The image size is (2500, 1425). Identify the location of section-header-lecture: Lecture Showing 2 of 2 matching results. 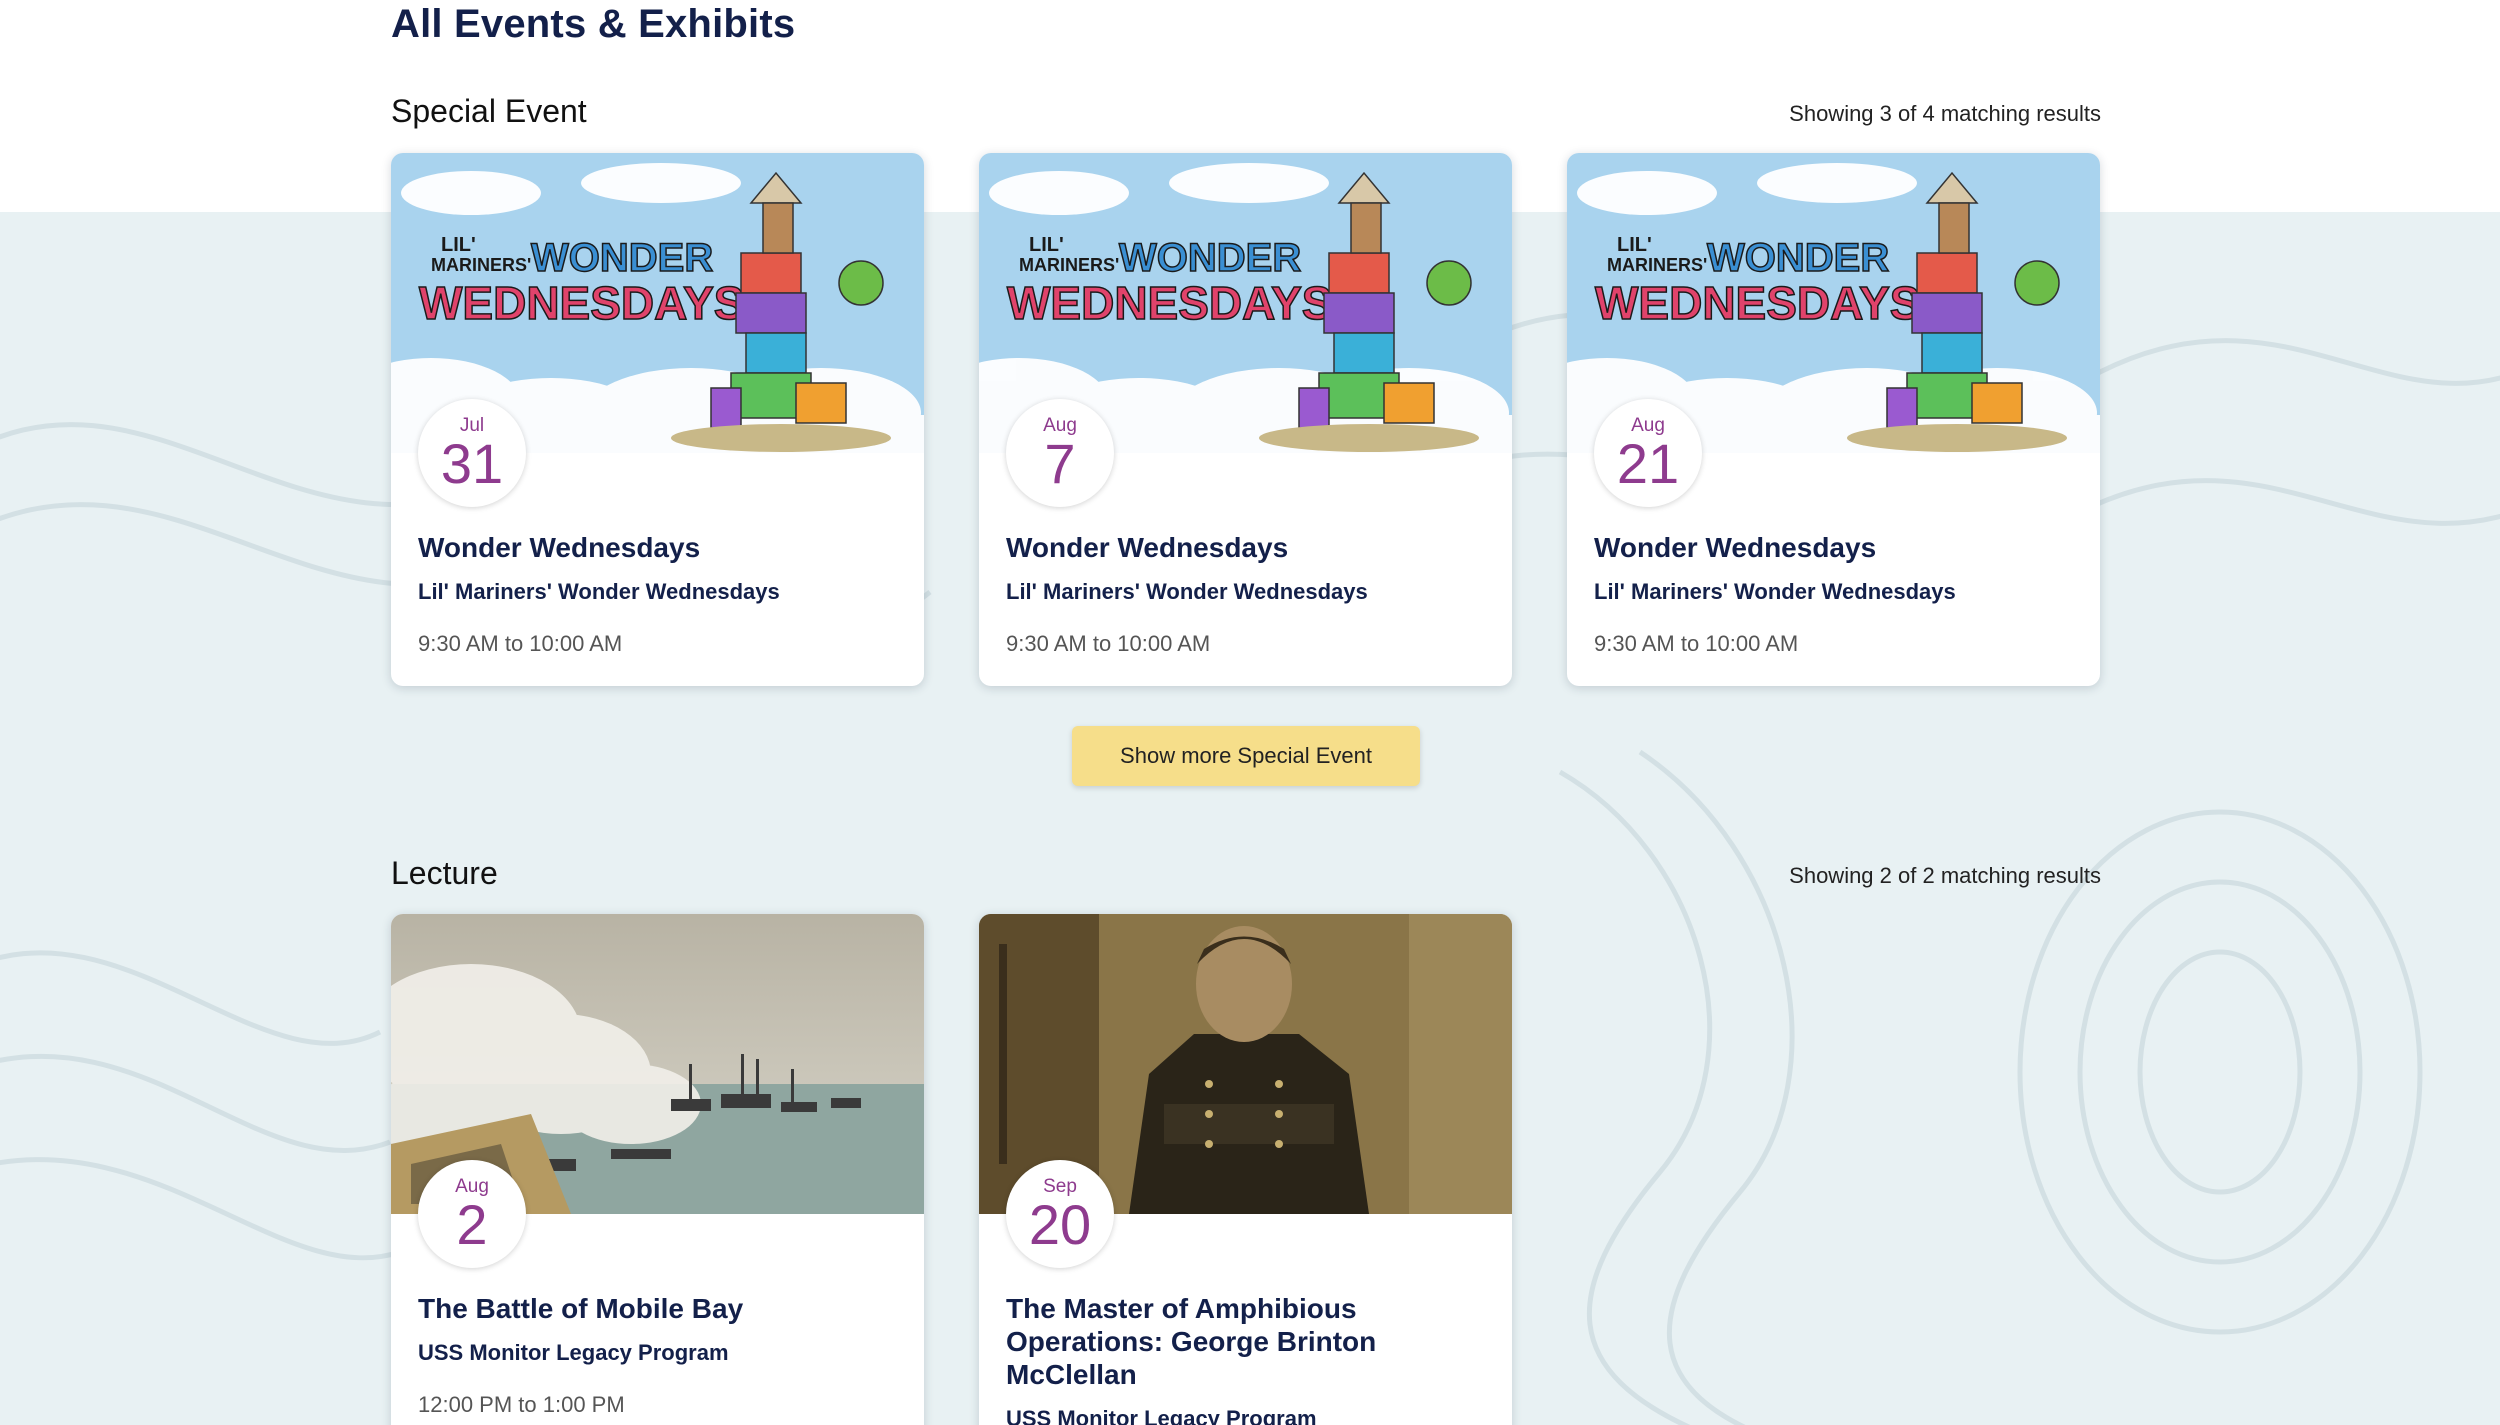
(1246, 880).